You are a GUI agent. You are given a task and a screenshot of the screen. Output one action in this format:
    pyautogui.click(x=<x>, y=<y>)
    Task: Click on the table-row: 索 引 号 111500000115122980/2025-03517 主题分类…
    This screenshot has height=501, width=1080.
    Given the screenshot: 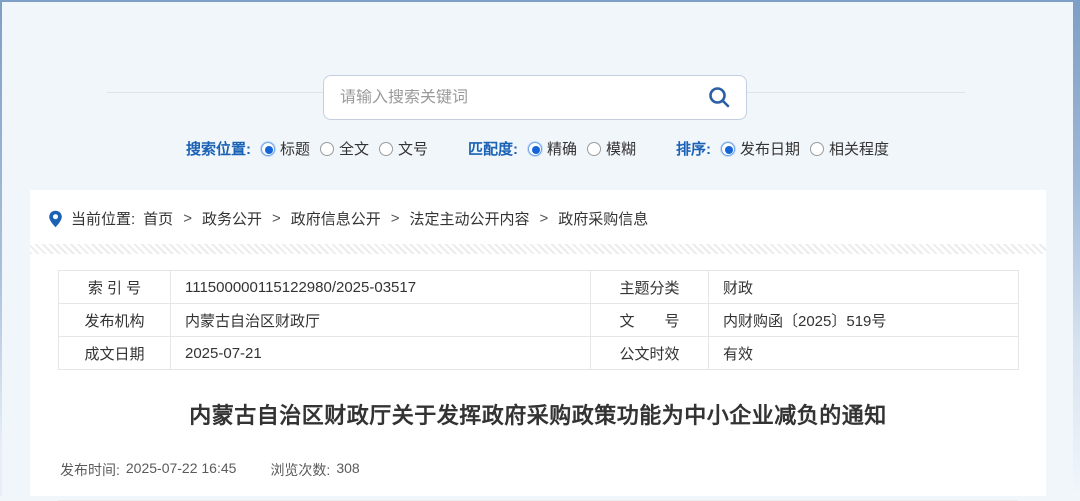 What is the action you would take?
    pyautogui.click(x=538, y=287)
    